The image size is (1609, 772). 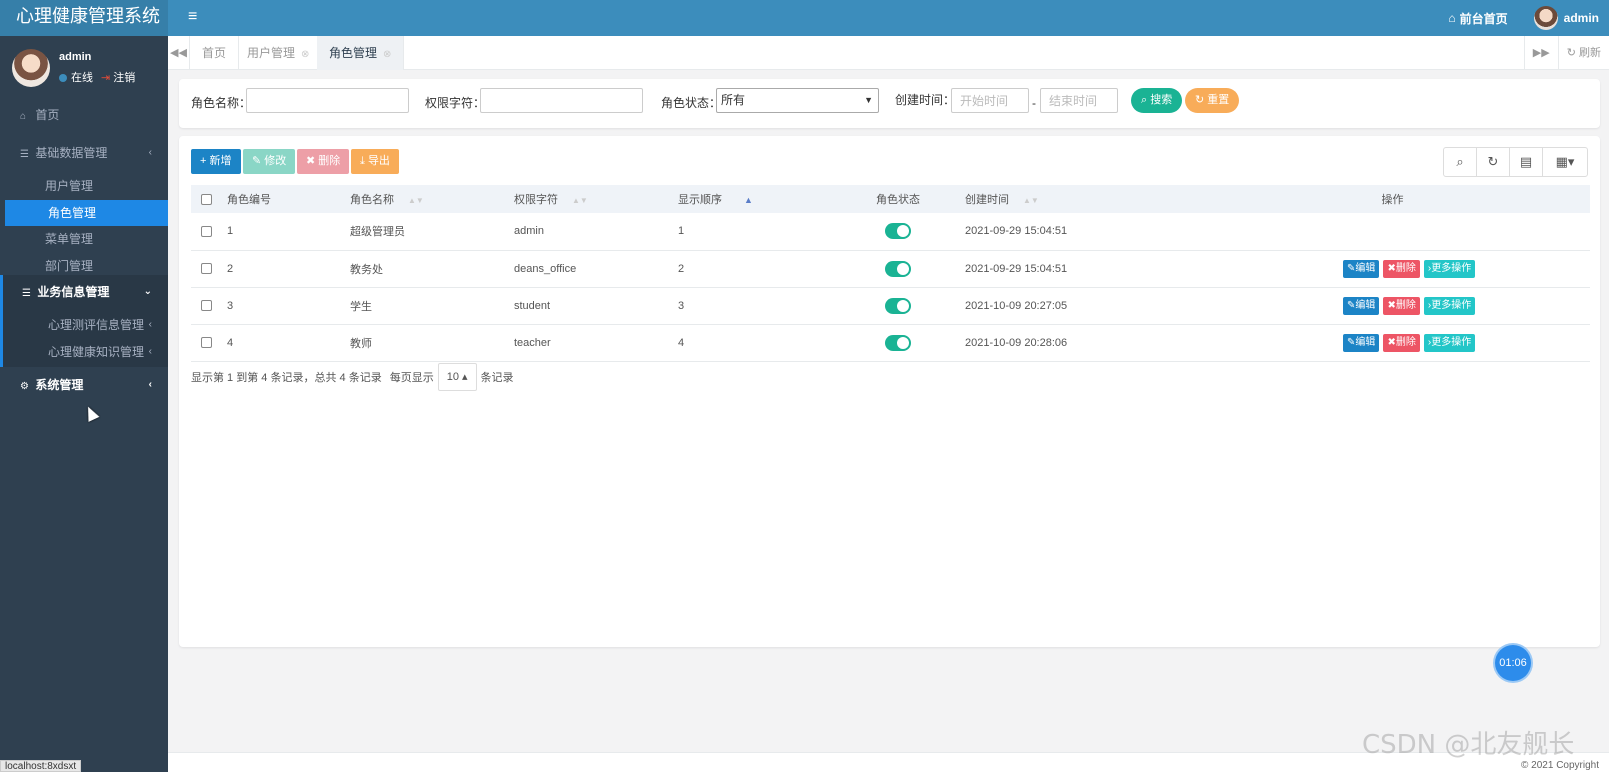 What do you see at coordinates (797, 100) in the screenshot?
I see `status-select: 所有 ▼` at bounding box center [797, 100].